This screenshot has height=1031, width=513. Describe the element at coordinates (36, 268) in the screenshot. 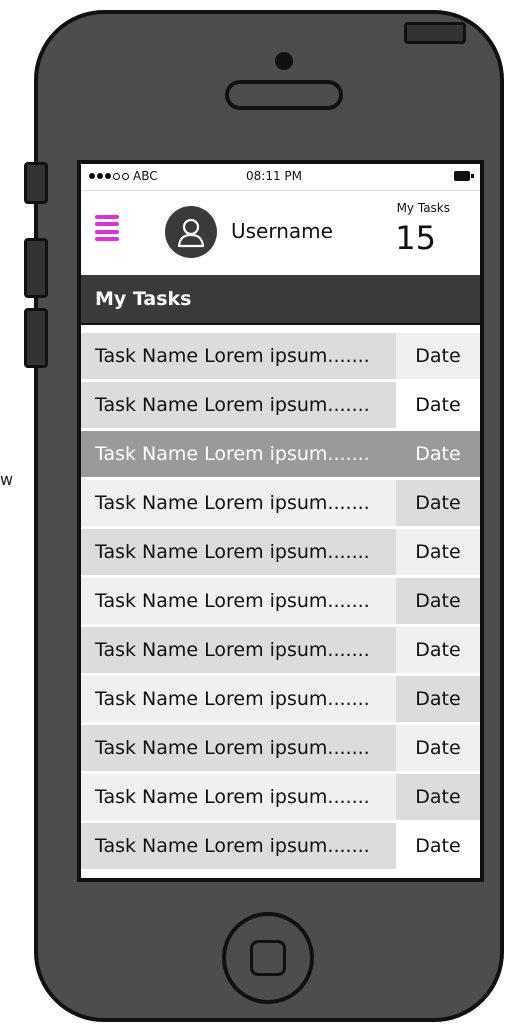

I see `volume-up-button` at that location.